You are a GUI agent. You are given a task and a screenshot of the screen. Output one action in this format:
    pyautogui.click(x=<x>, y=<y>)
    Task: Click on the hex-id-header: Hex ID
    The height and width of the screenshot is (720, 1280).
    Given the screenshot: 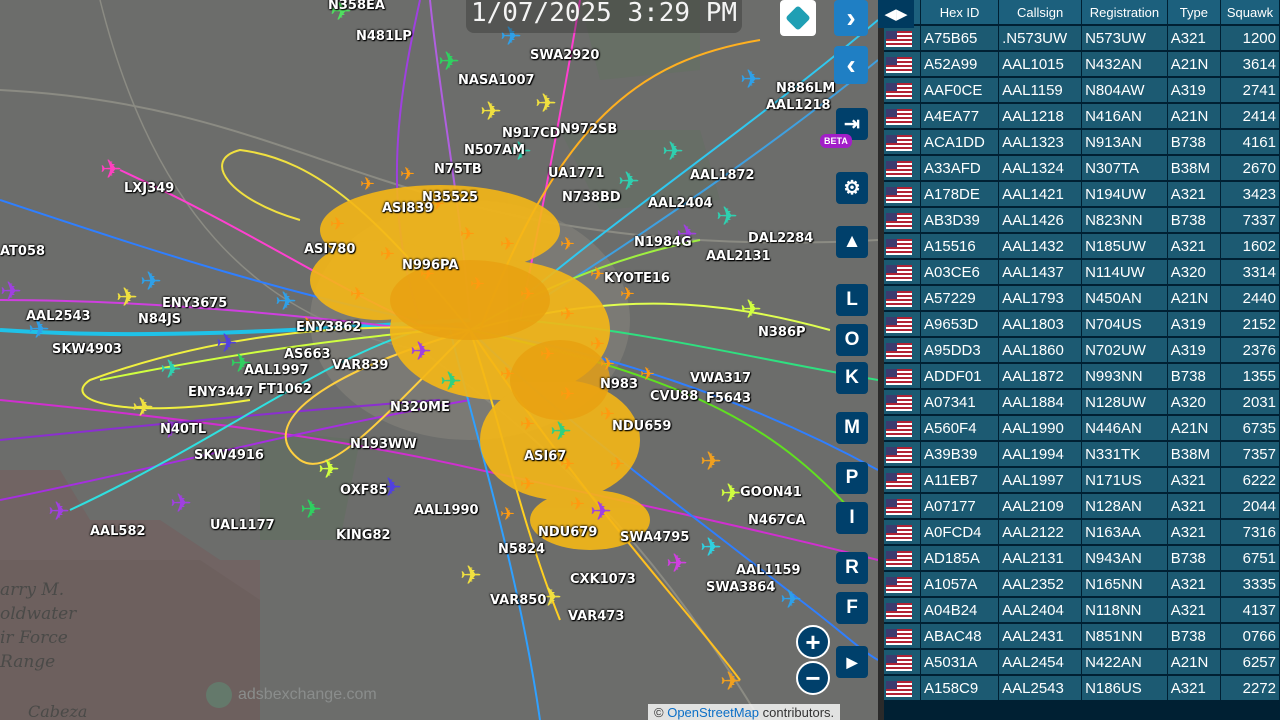 What is the action you would take?
    pyautogui.click(x=960, y=12)
    